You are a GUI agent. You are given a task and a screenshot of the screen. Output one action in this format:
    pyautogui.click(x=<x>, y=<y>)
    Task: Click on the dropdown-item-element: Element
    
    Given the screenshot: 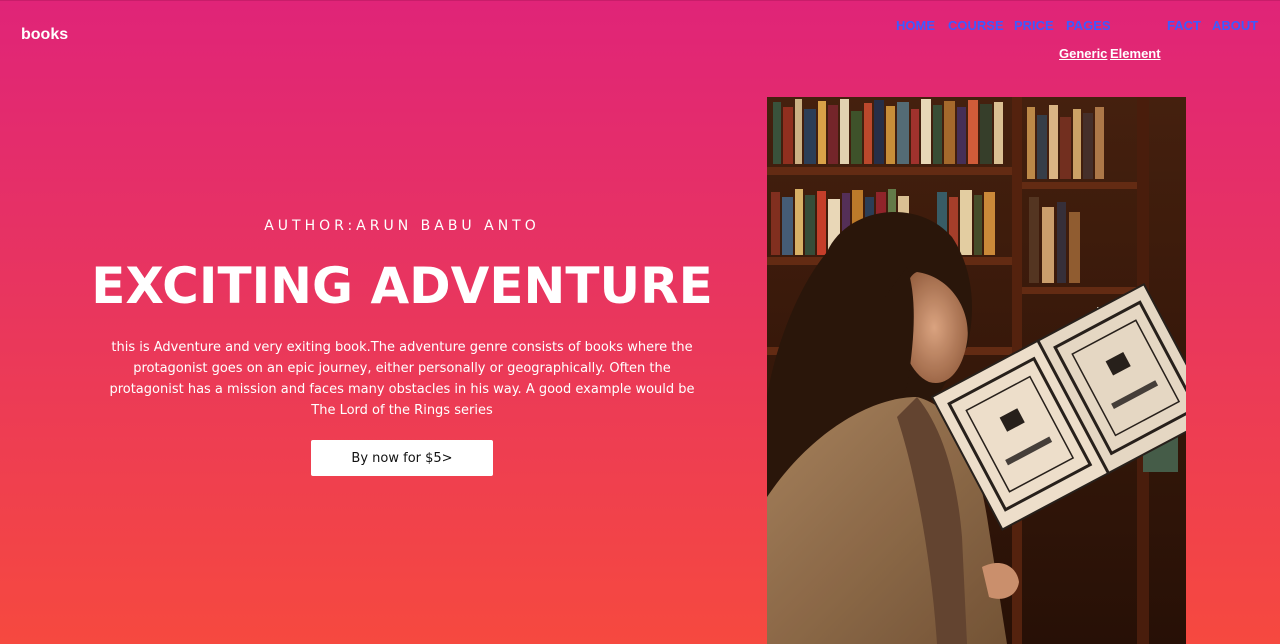 What is the action you would take?
    pyautogui.click(x=1135, y=54)
    